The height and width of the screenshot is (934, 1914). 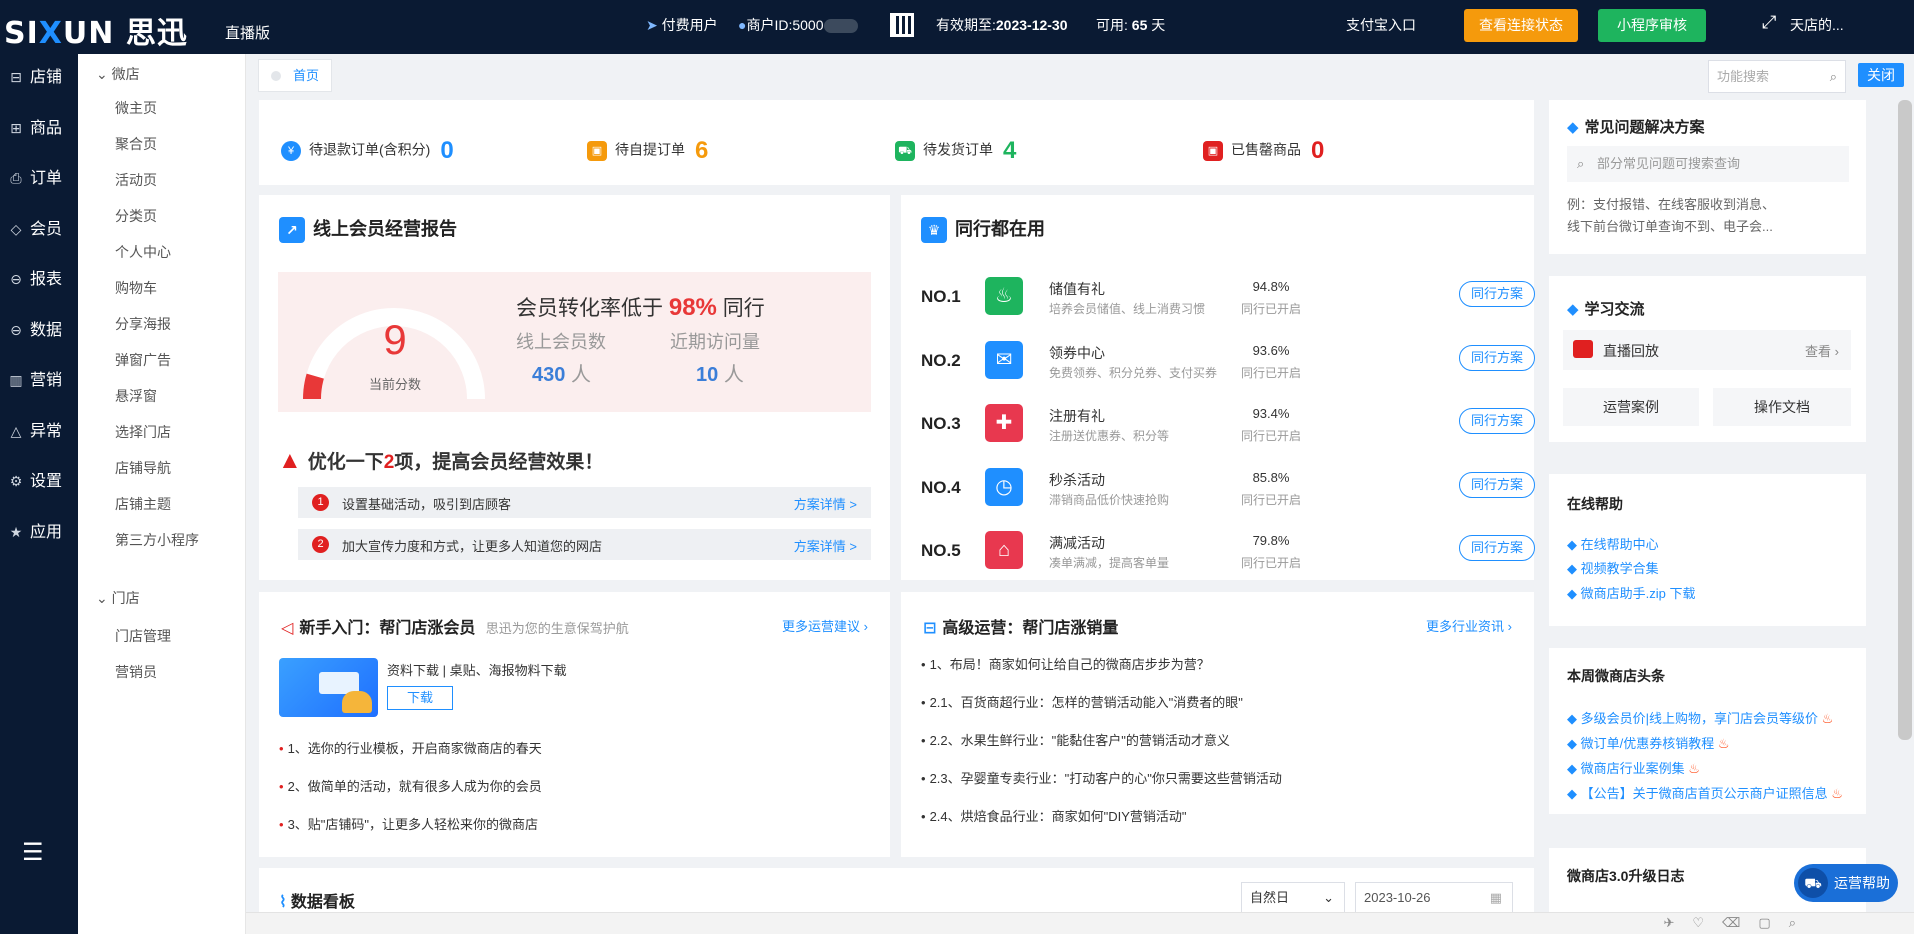 What do you see at coordinates (1905, 420) in the screenshot?
I see `page-scrollbar` at bounding box center [1905, 420].